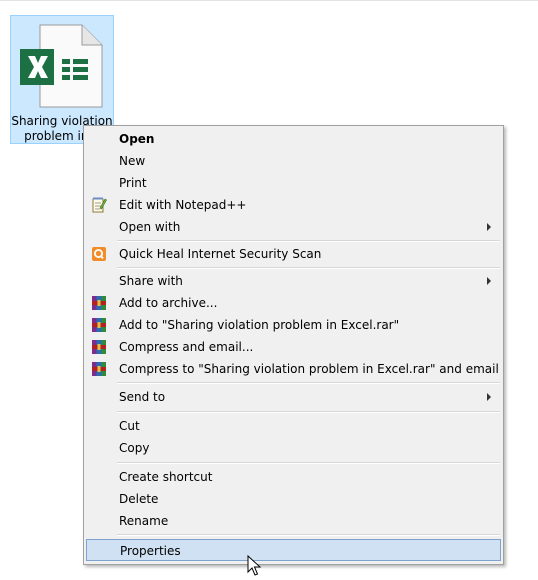 This screenshot has height=580, width=538. What do you see at coordinates (144, 521) in the screenshot?
I see `menu-item-label: Rename` at bounding box center [144, 521].